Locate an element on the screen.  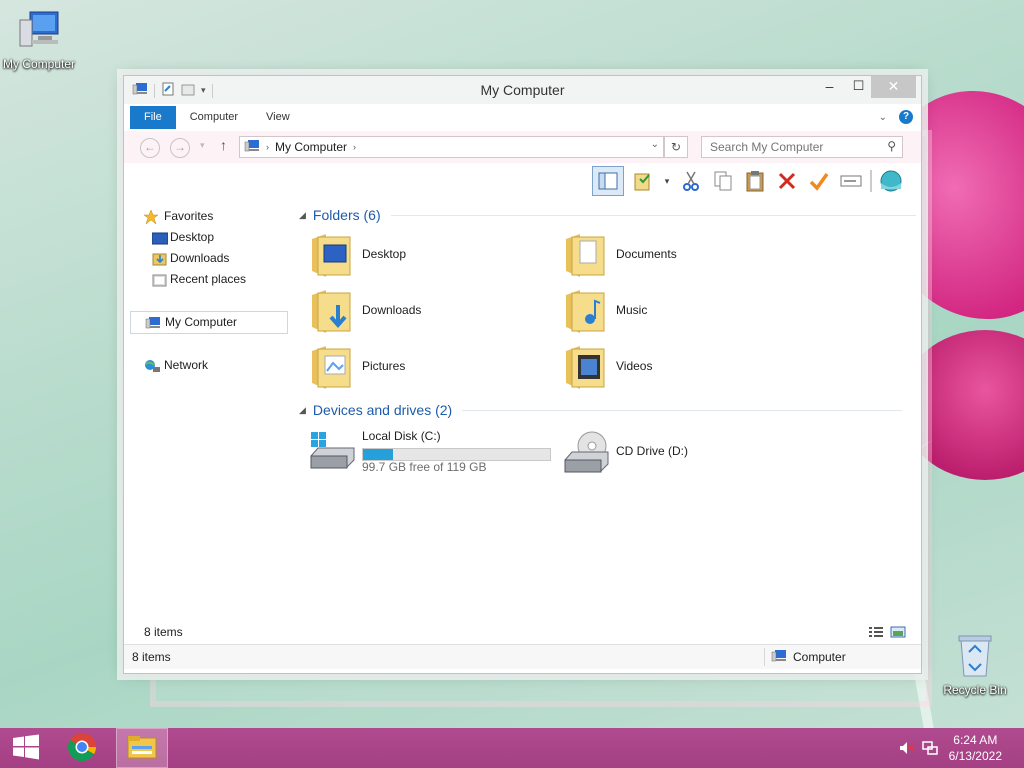
title-bar: ▾ My Computer – ☐ ✕ is located at coordinates (522, 90).